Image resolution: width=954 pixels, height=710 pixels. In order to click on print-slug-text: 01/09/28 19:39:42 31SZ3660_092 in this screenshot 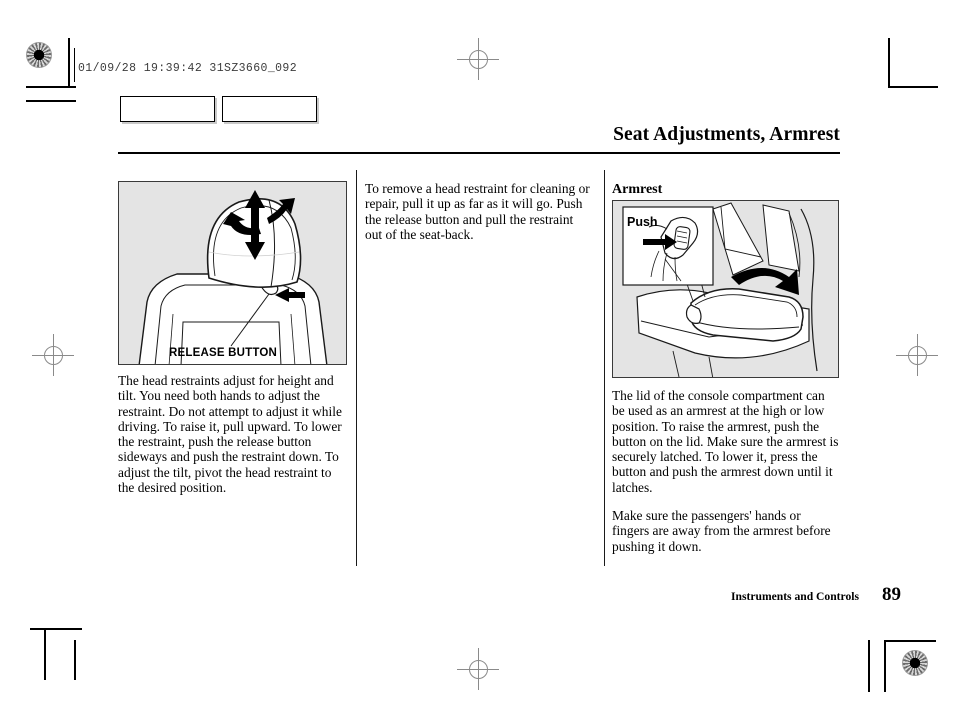, I will do `click(188, 68)`.